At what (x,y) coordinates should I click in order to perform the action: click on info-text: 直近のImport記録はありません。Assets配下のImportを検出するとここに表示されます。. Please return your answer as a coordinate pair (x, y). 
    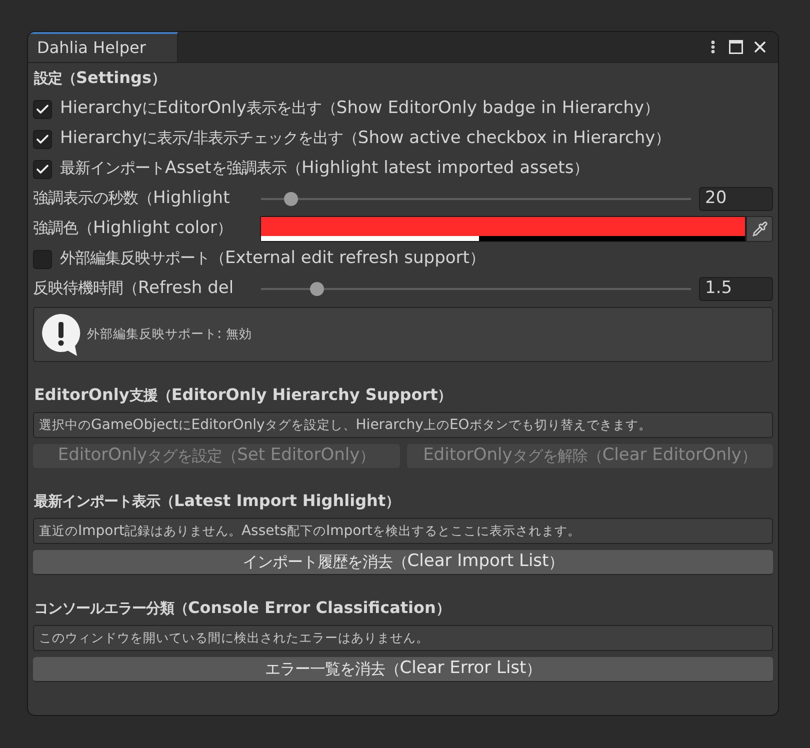
    Looking at the image, I should click on (309, 531).